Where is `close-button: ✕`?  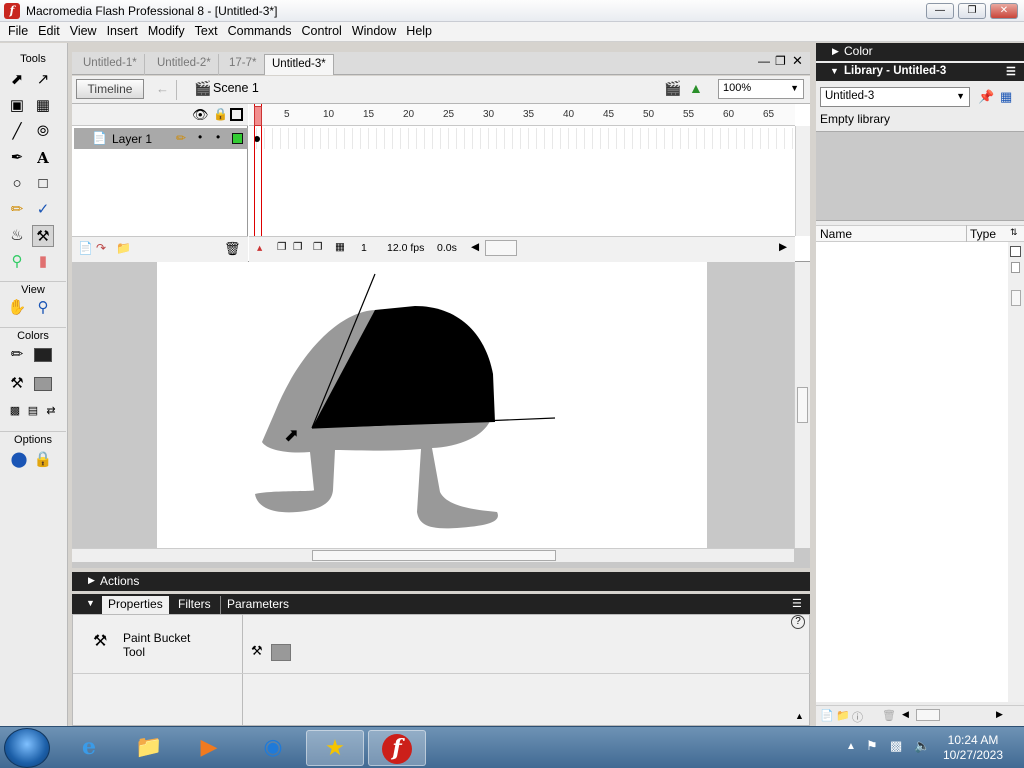 close-button: ✕ is located at coordinates (1004, 11).